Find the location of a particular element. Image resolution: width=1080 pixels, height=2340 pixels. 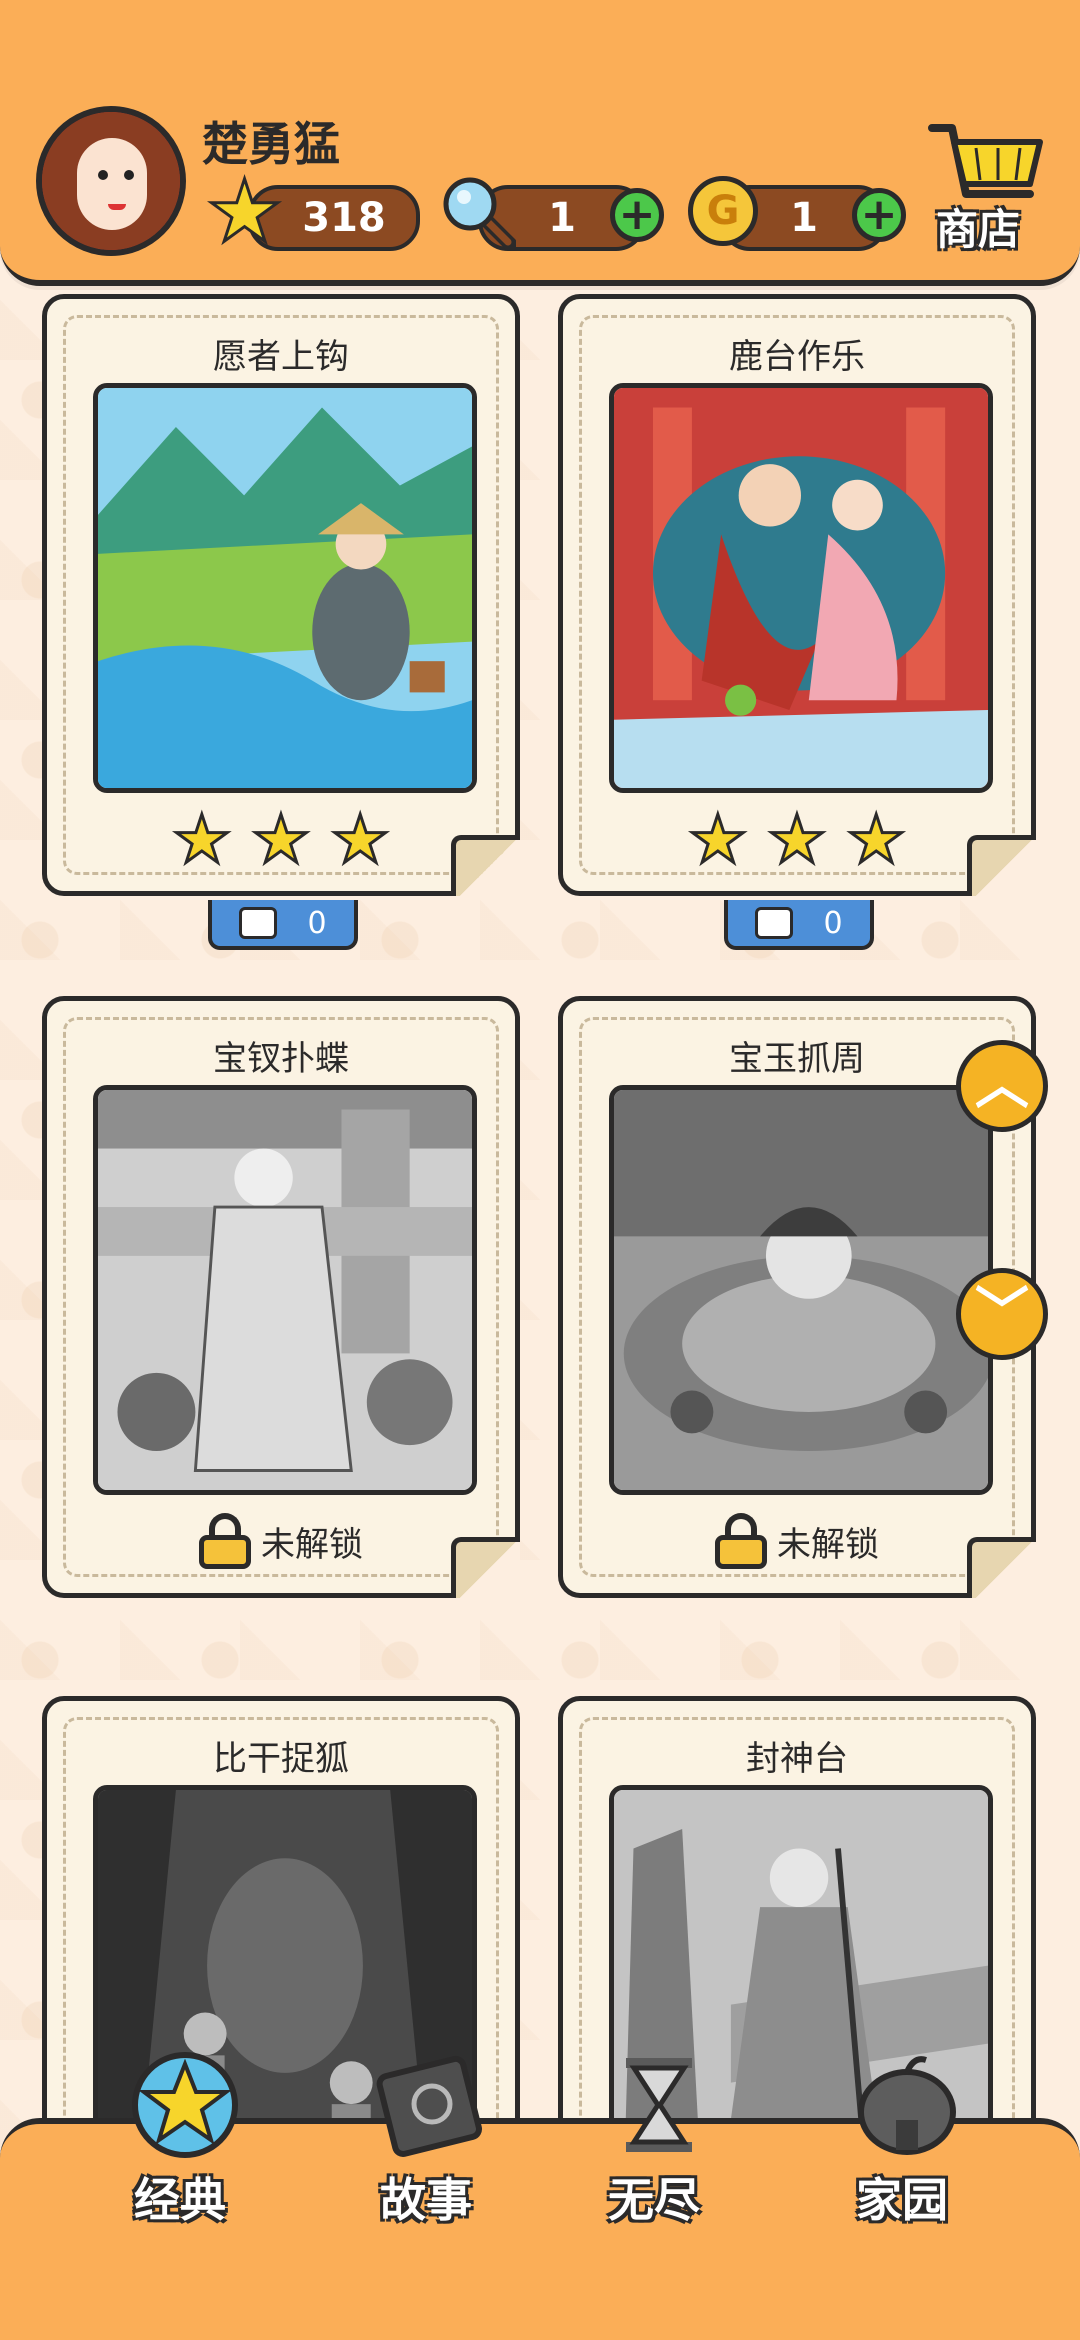

coin-icon: G is located at coordinates (723, 211).